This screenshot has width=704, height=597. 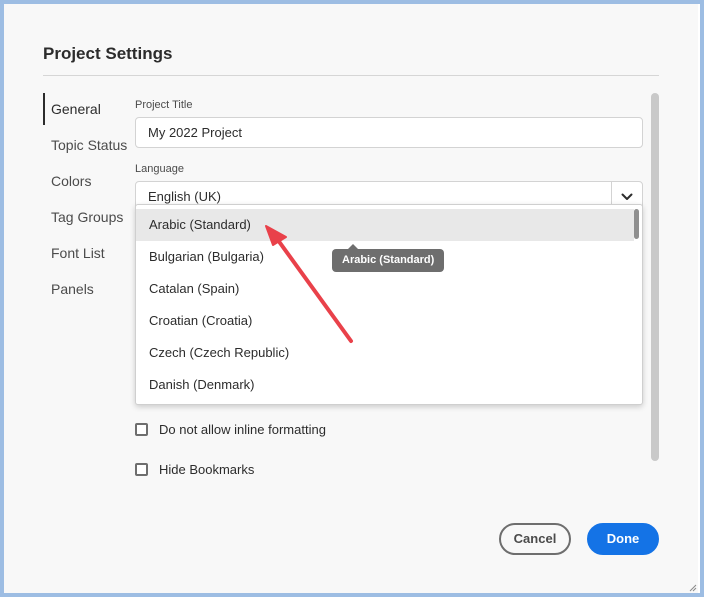 What do you see at coordinates (385, 385) in the screenshot?
I see `language-option-danish: Danish (Denmark)` at bounding box center [385, 385].